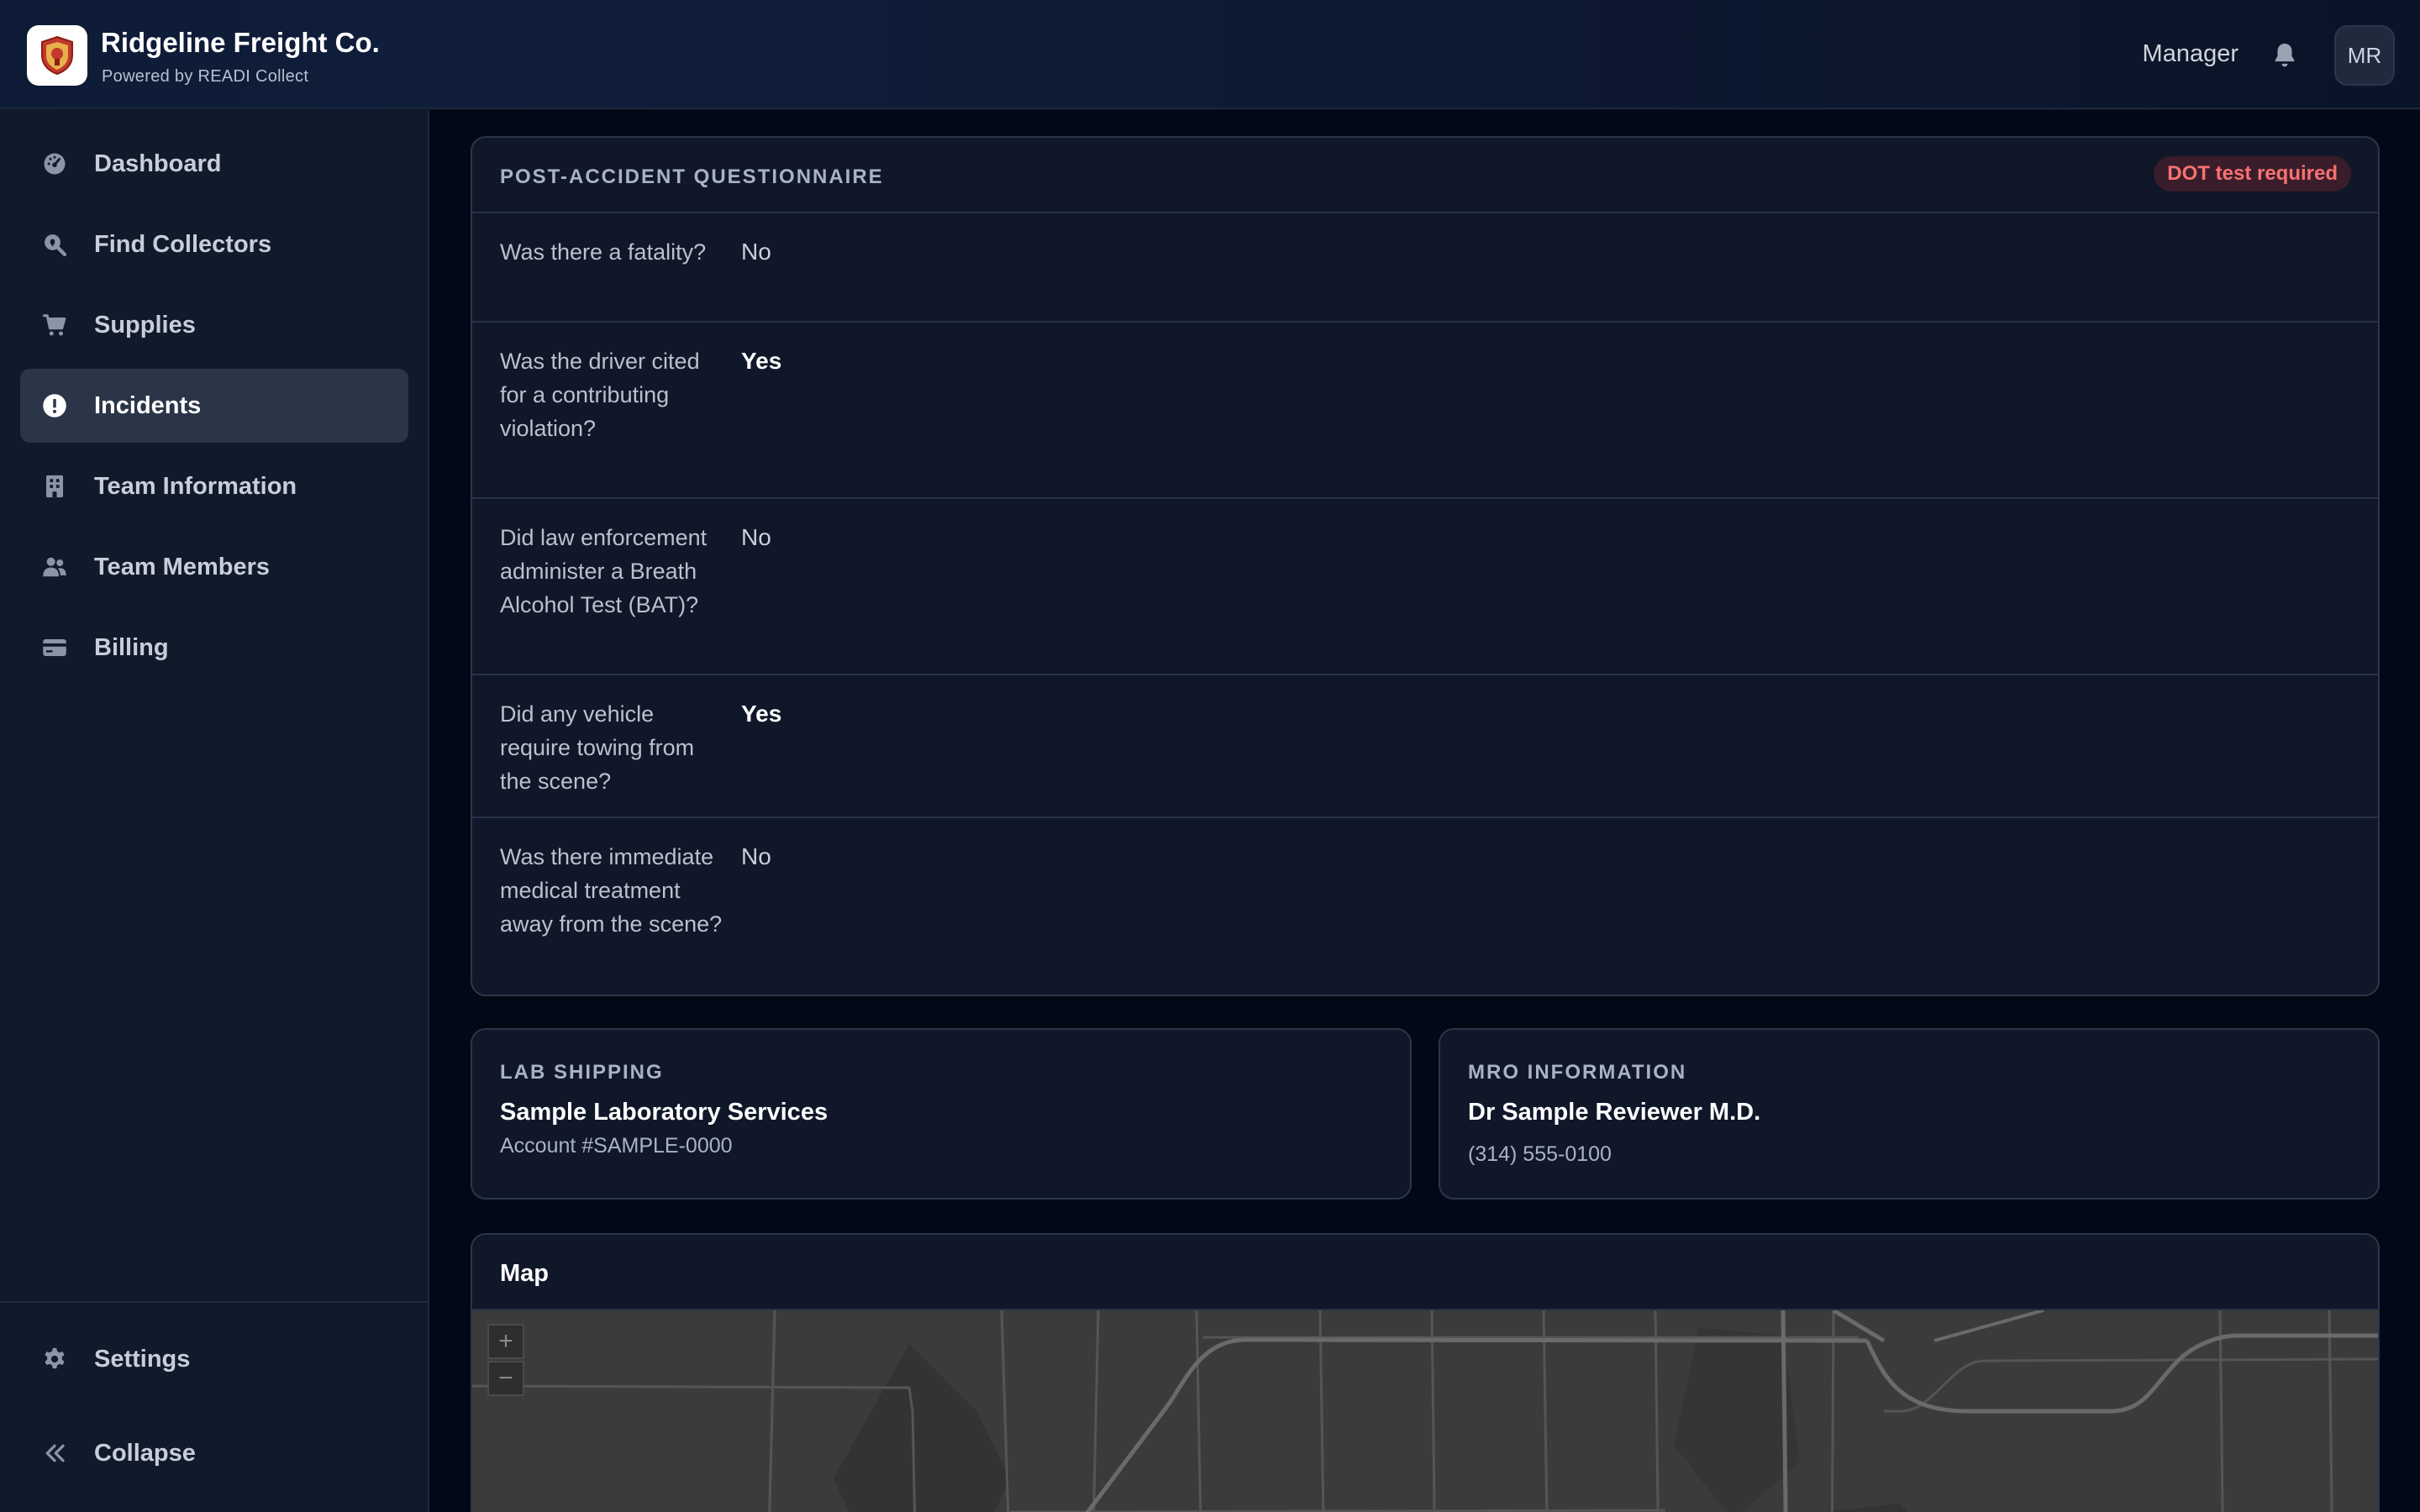 This screenshot has width=2420, height=1512. Describe the element at coordinates (55, 164) in the screenshot. I see `dashboard-gauge-icon` at that location.